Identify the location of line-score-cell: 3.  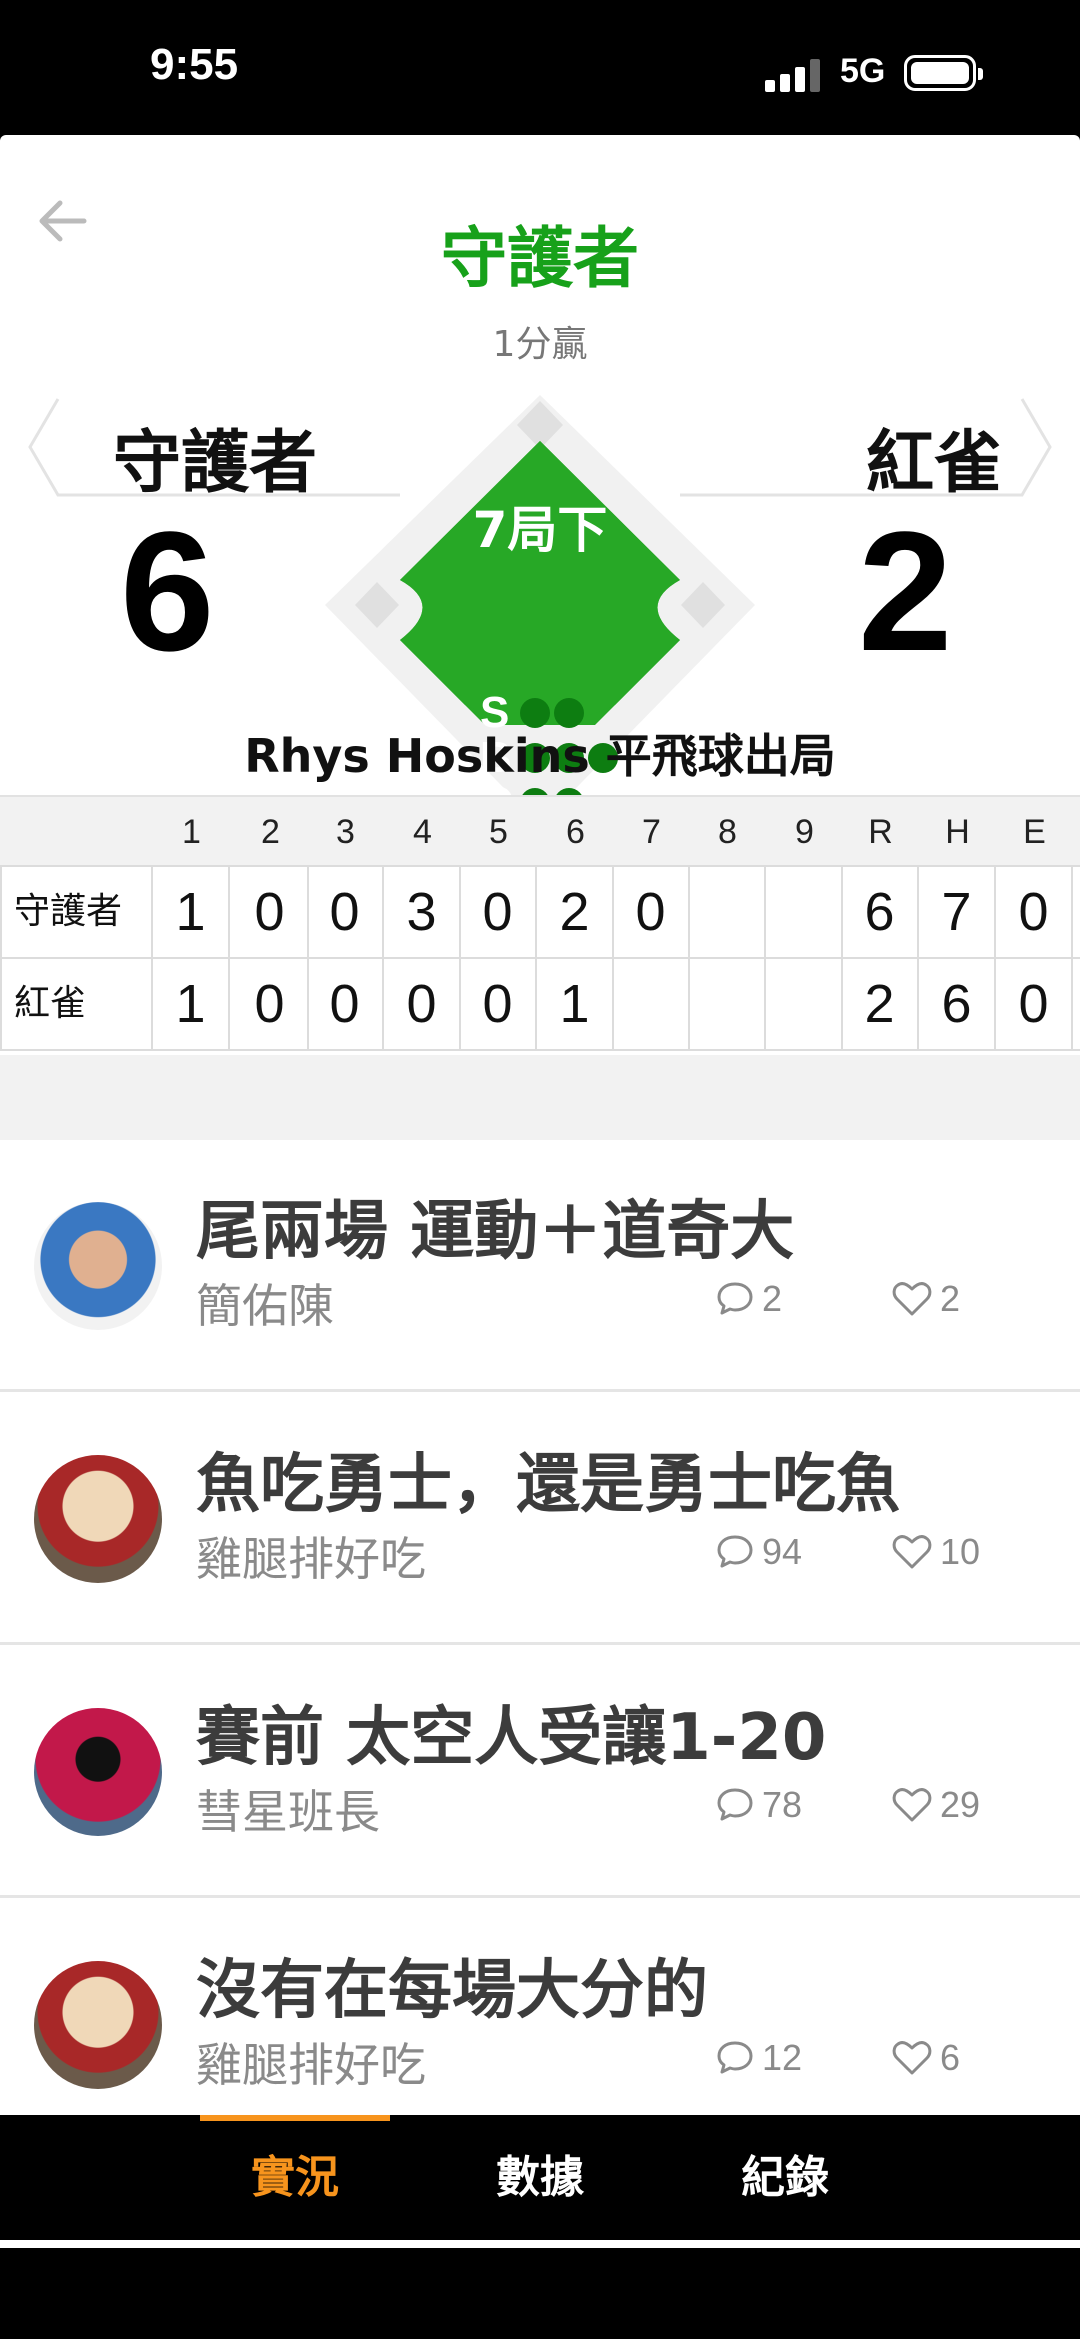
(422, 912).